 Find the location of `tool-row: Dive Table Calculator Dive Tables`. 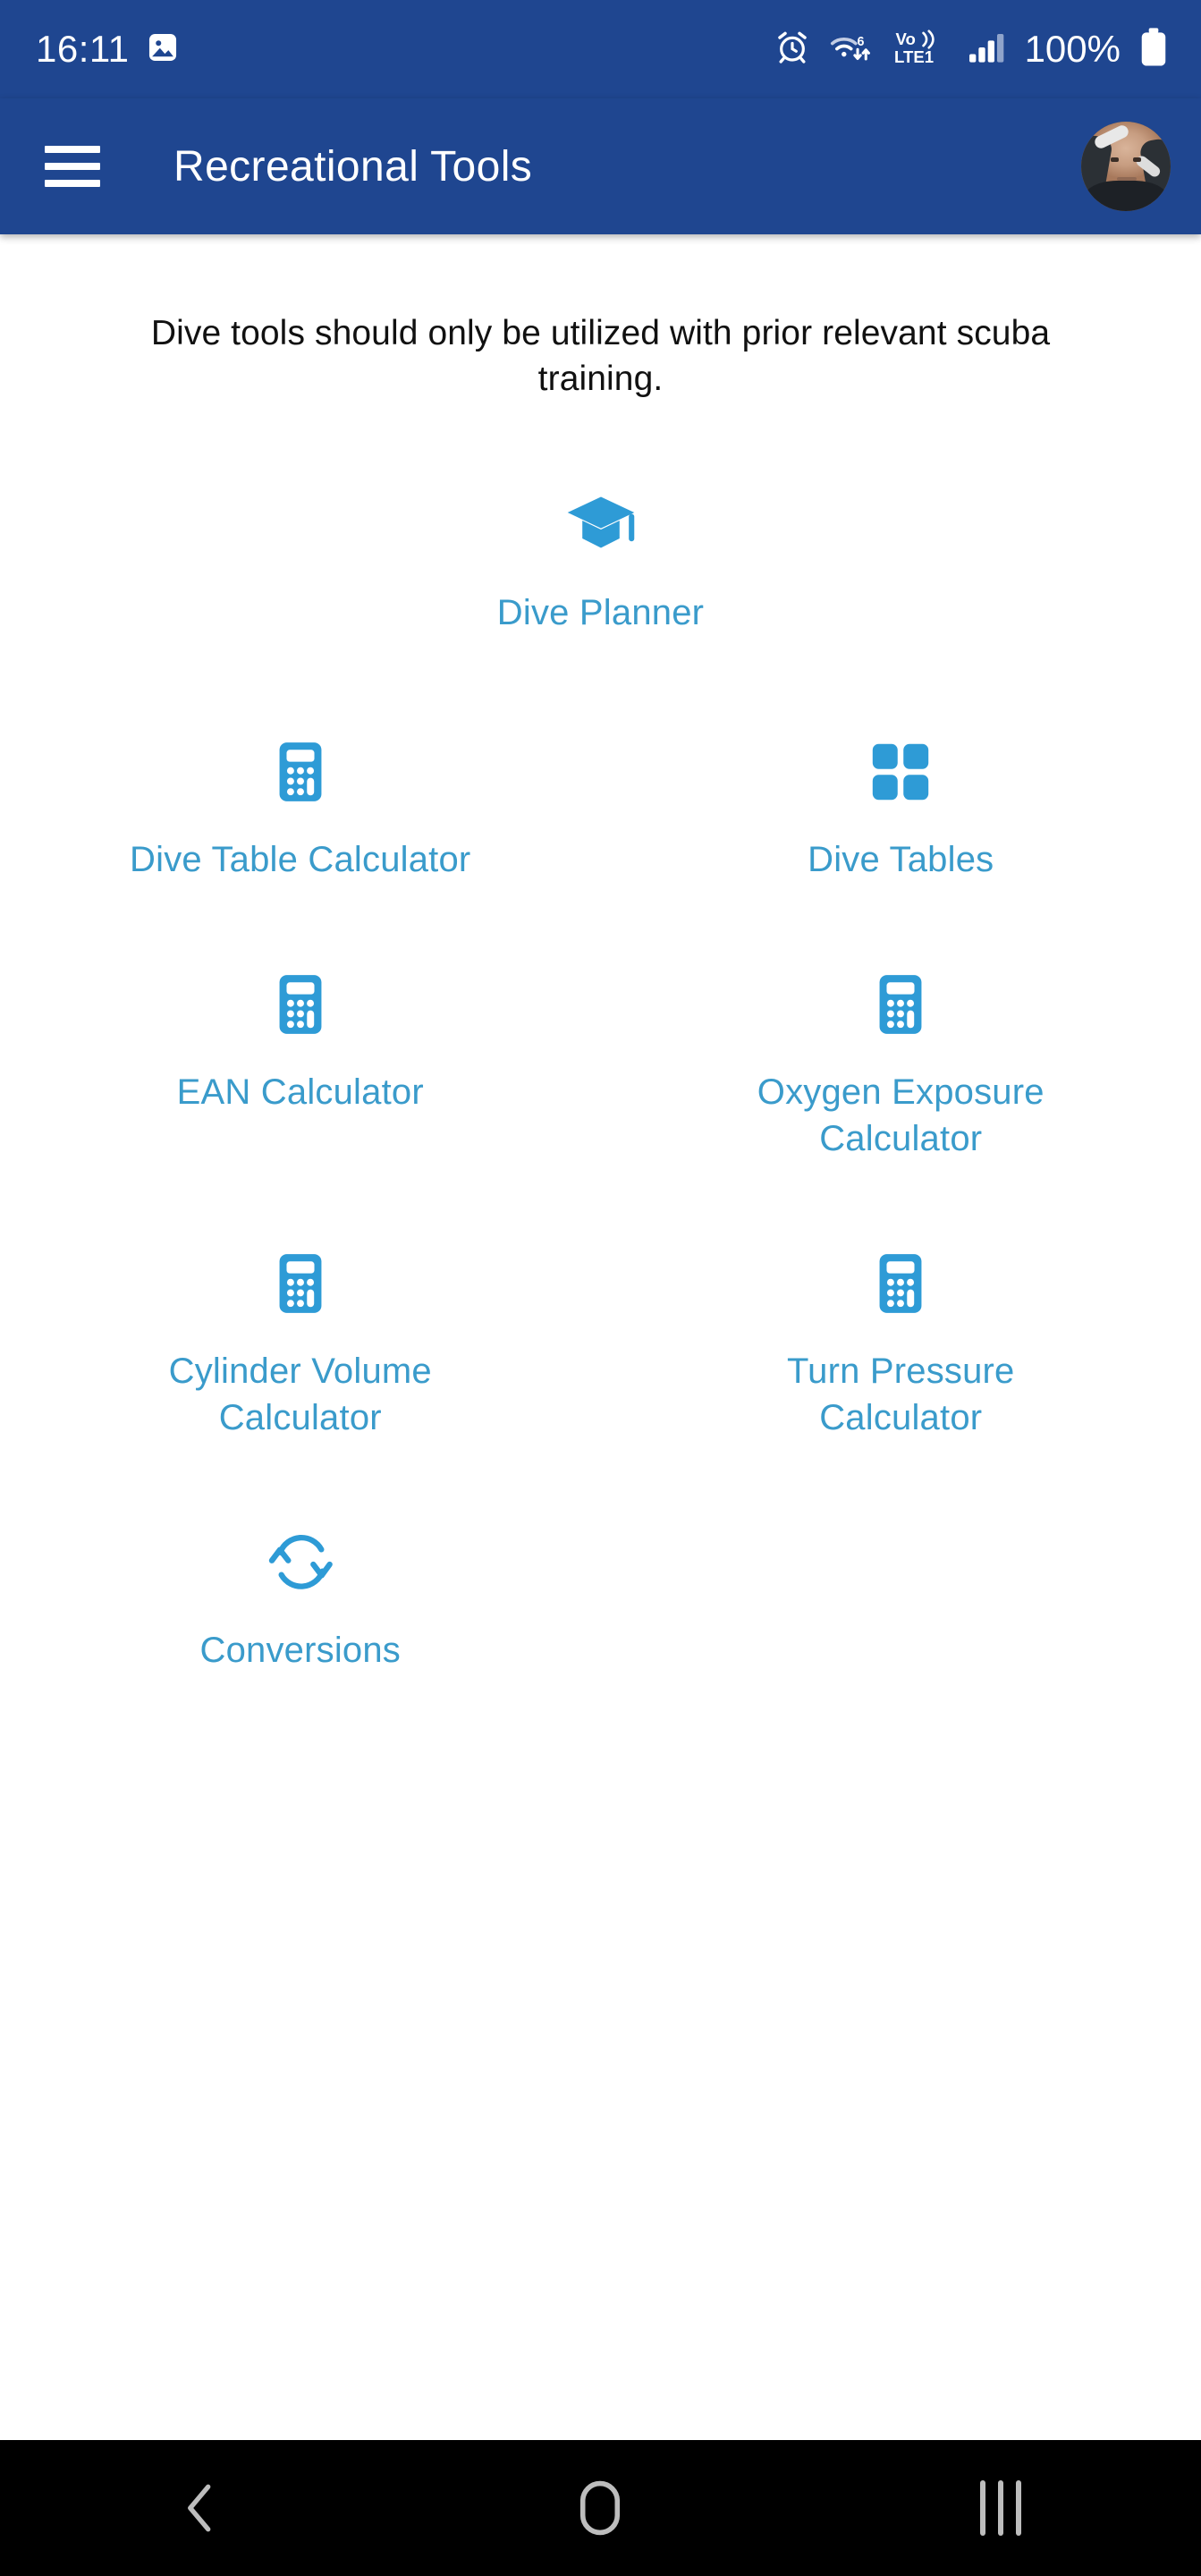

tool-row: Dive Table Calculator Dive Tables is located at coordinates (600, 793).